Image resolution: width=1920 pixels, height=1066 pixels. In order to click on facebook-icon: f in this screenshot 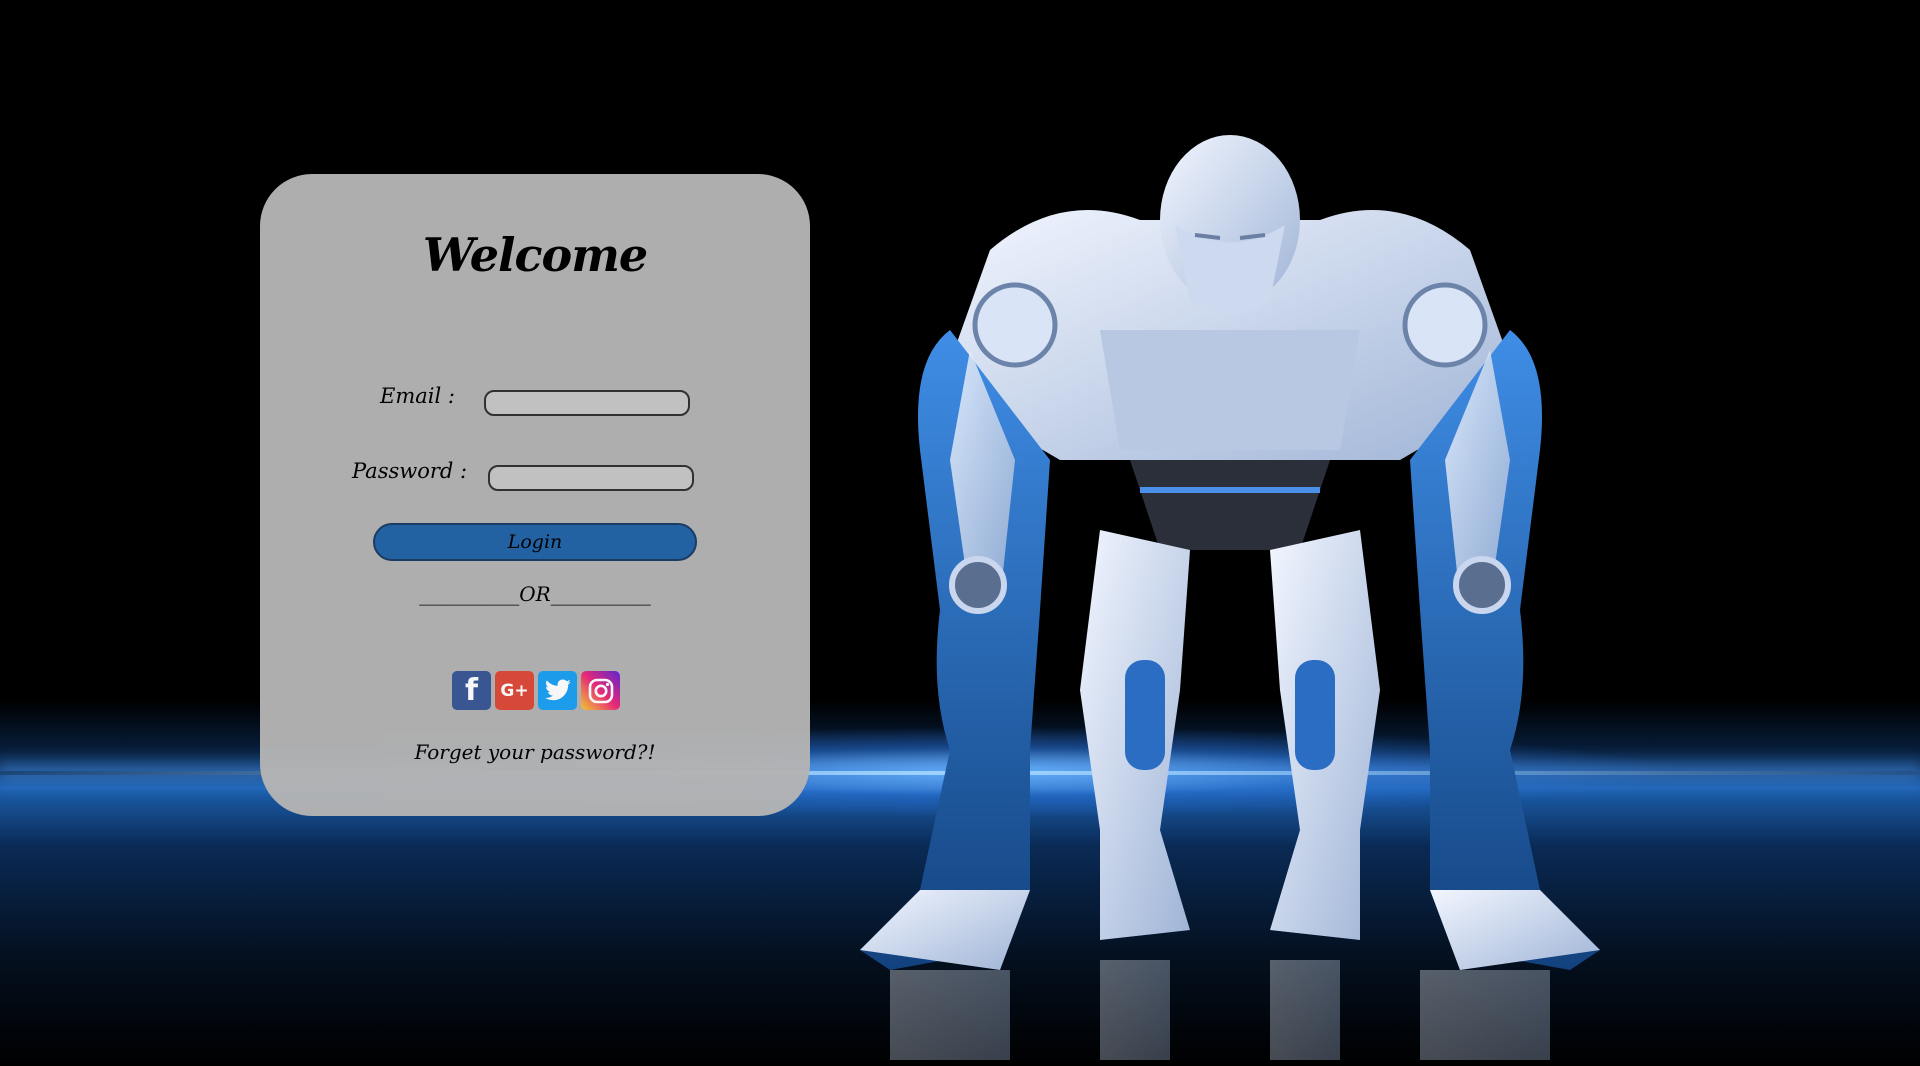, I will do `click(471, 690)`.